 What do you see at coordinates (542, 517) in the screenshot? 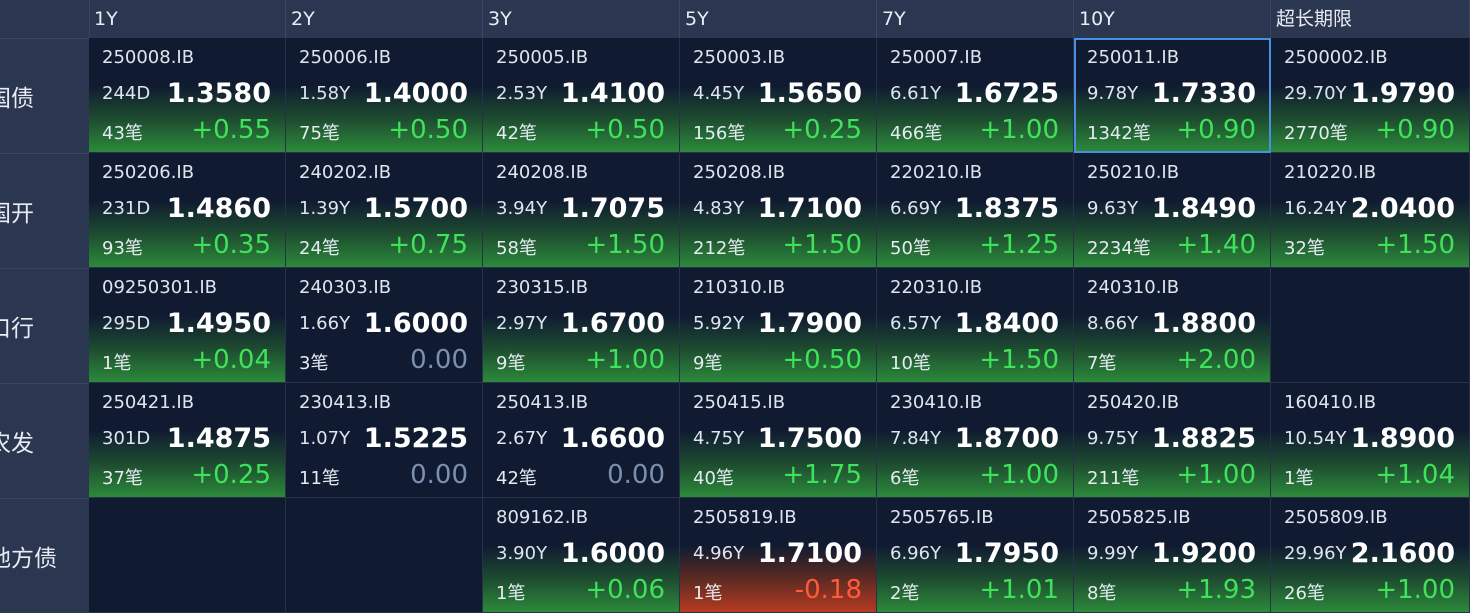
I see `bond-code: 809162.IB` at bounding box center [542, 517].